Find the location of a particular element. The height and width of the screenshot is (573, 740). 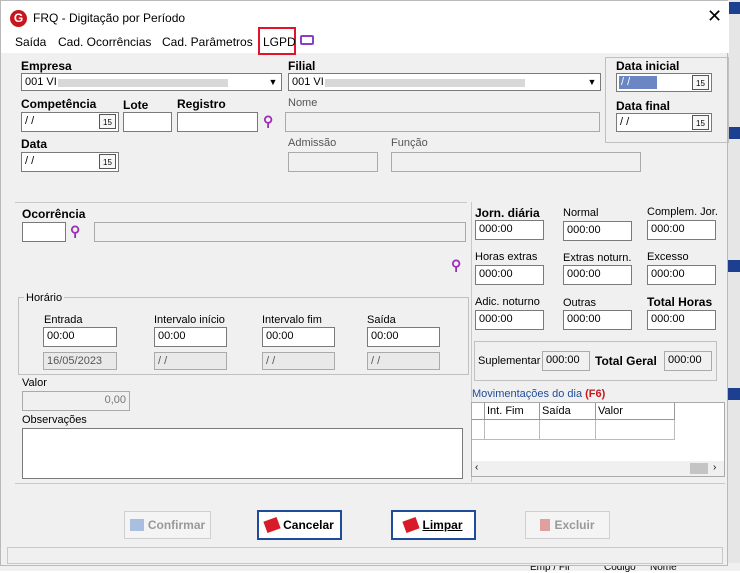

funcao-label: Função is located at coordinates (409, 143).